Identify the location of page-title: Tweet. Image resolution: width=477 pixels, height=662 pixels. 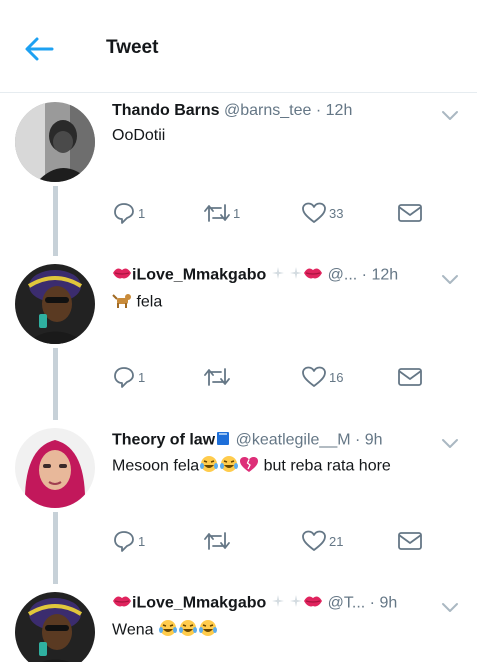
(132, 47).